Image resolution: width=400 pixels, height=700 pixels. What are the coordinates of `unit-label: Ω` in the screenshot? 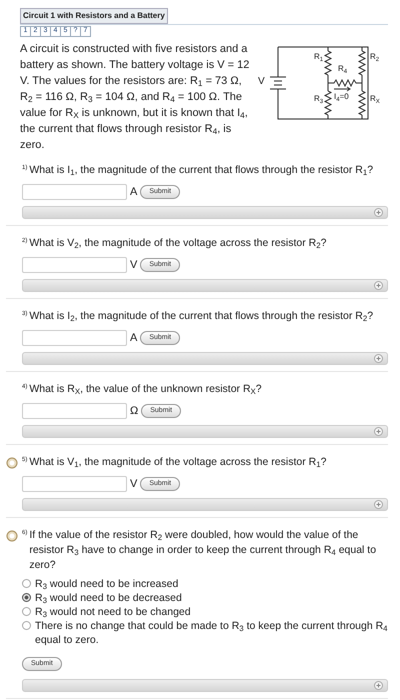 It's located at (134, 411).